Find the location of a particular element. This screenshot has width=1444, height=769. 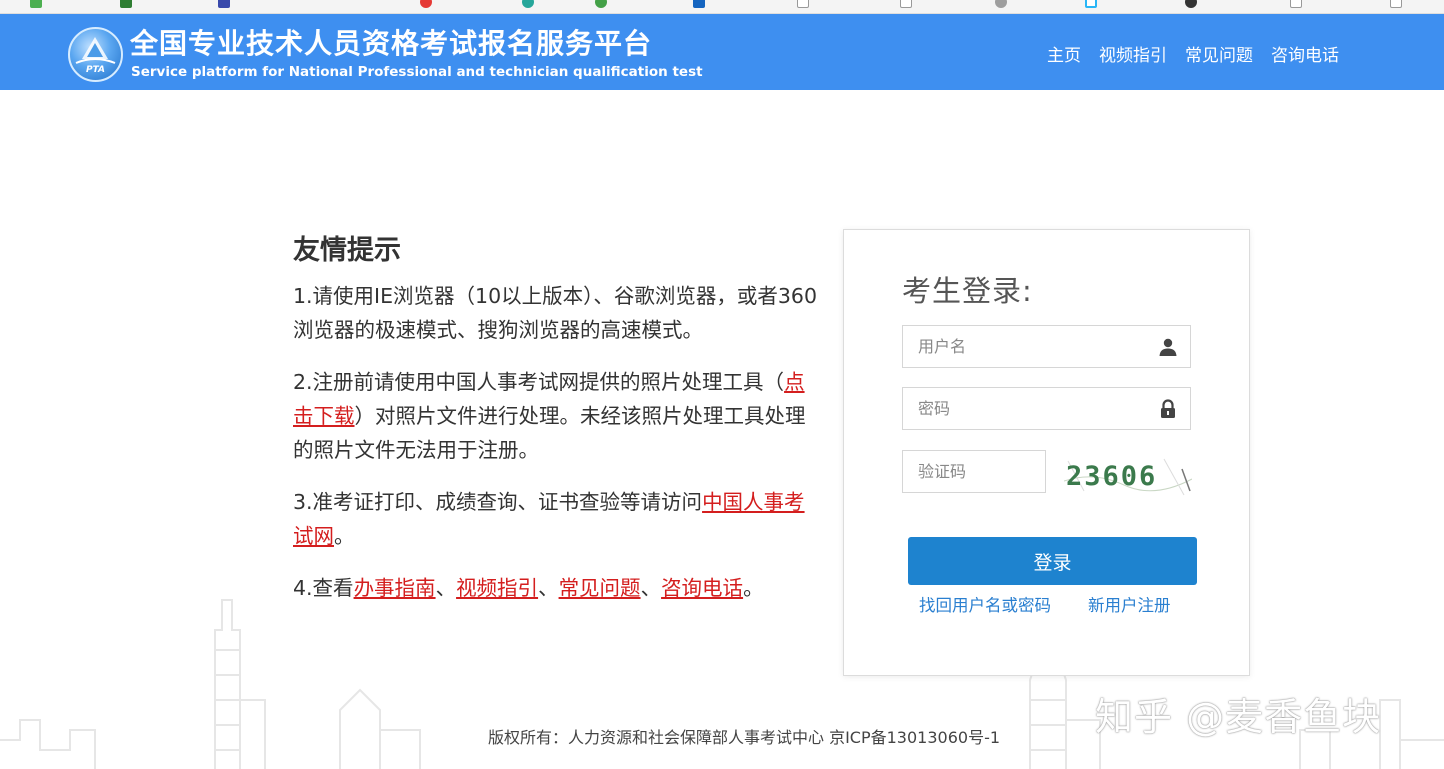

username-field-wrap is located at coordinates (1046, 346).